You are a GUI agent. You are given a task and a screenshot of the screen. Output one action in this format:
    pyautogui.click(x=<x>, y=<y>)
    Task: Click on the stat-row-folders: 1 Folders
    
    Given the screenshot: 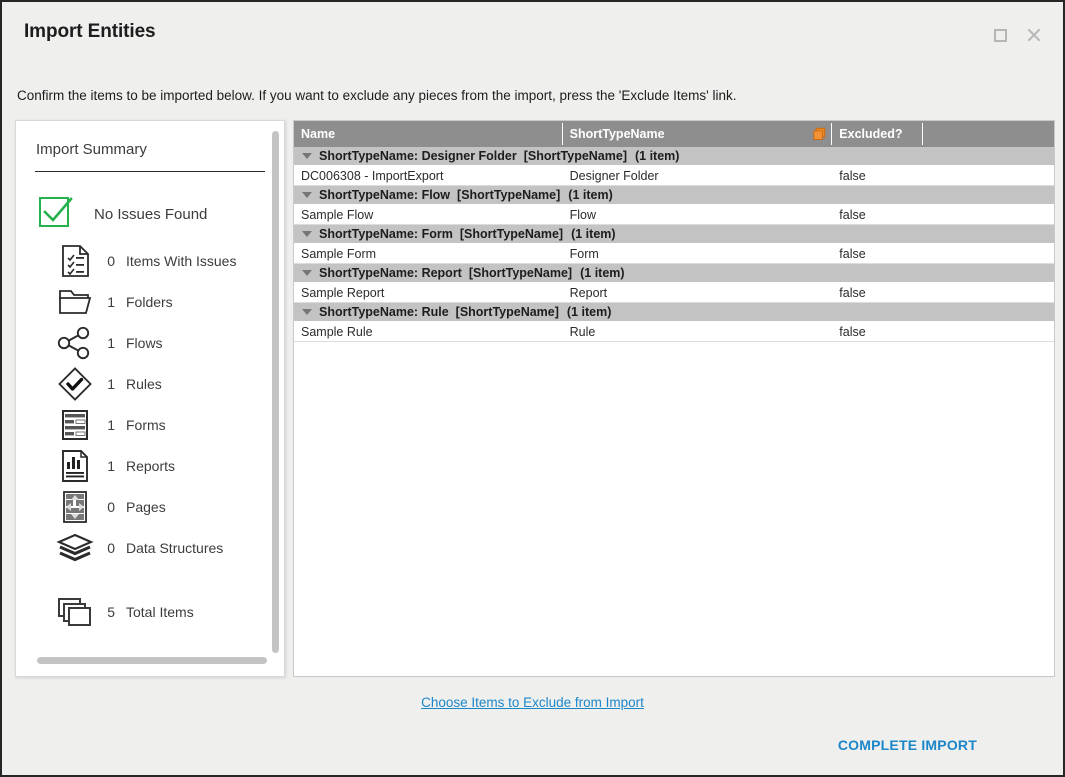 What is the action you would take?
    pyautogui.click(x=150, y=301)
    